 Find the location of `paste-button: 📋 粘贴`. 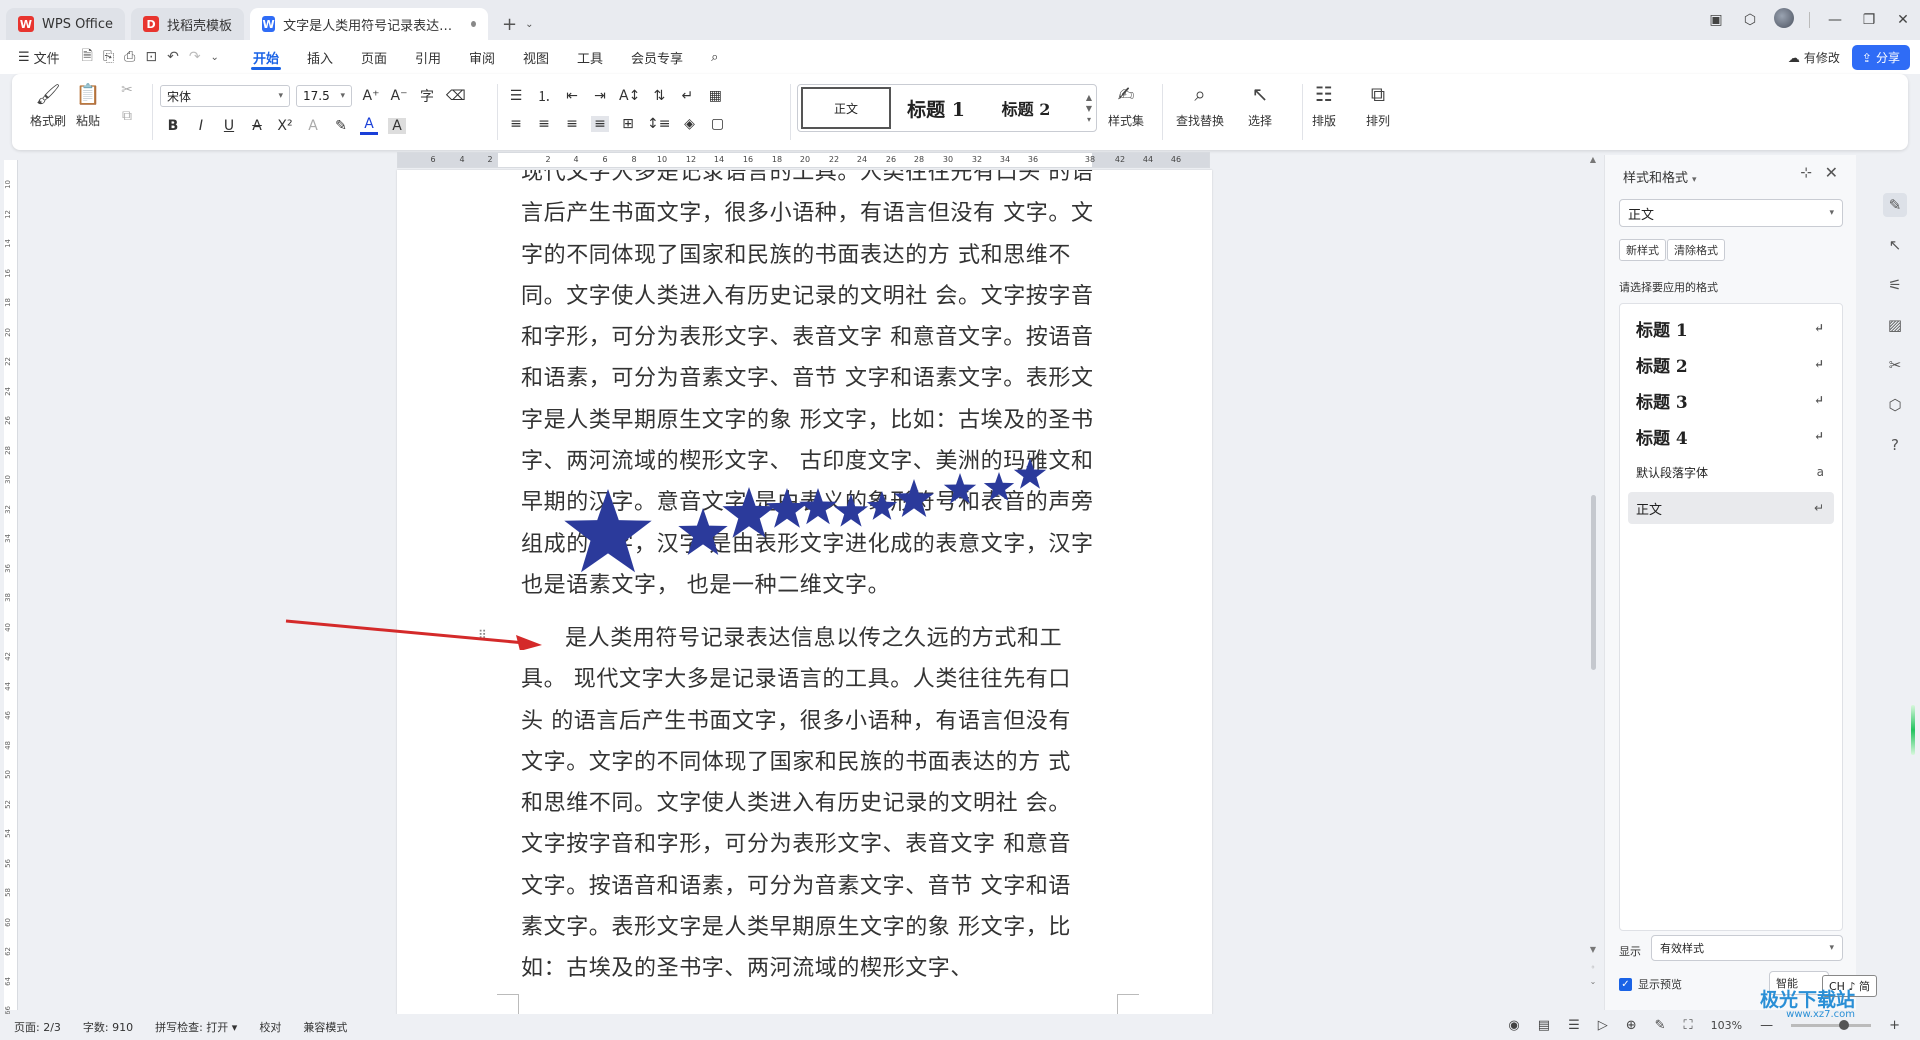

paste-button: 📋 粘贴 is located at coordinates (88, 105).